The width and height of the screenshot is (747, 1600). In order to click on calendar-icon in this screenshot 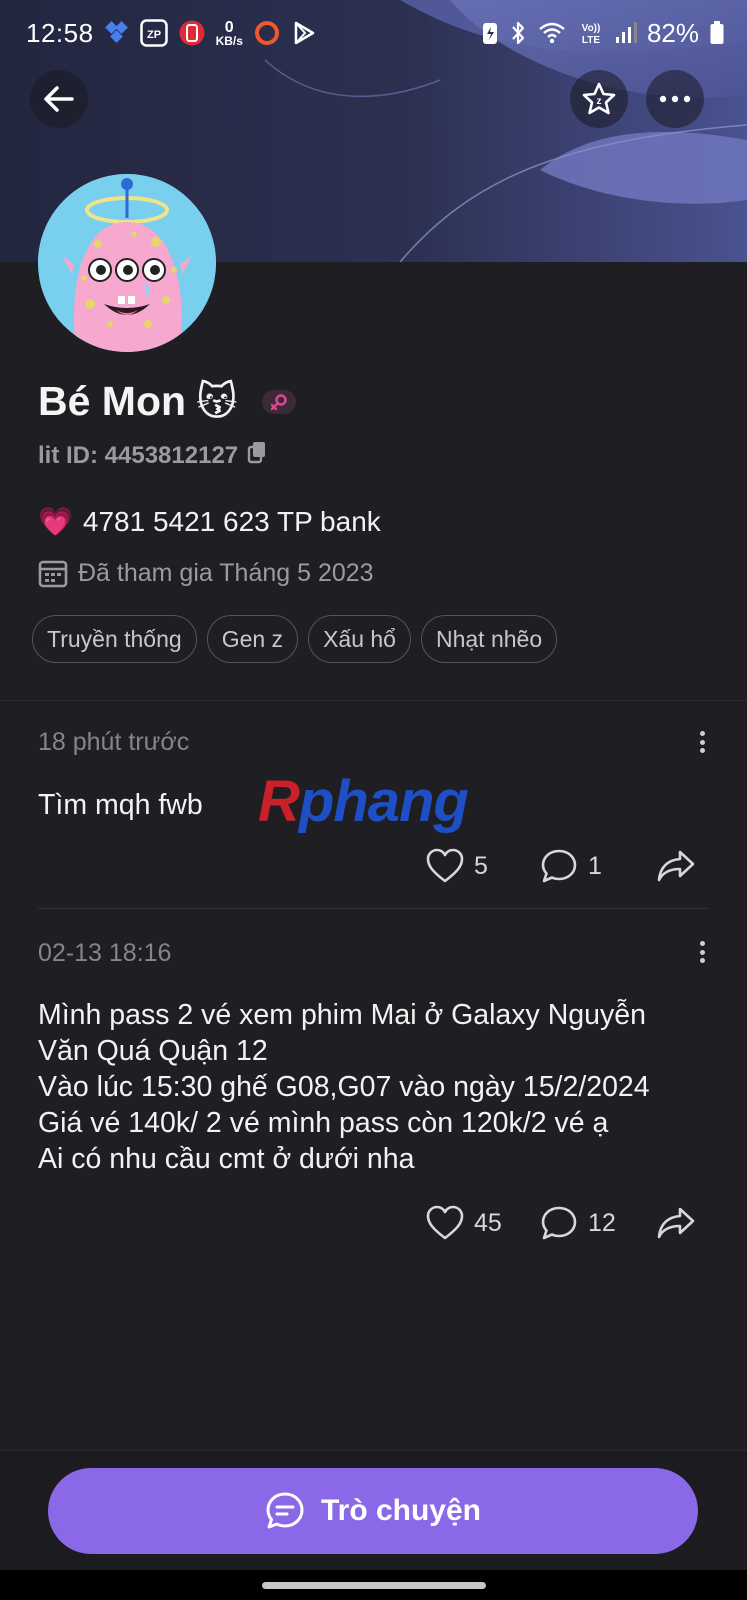, I will do `click(53, 574)`.